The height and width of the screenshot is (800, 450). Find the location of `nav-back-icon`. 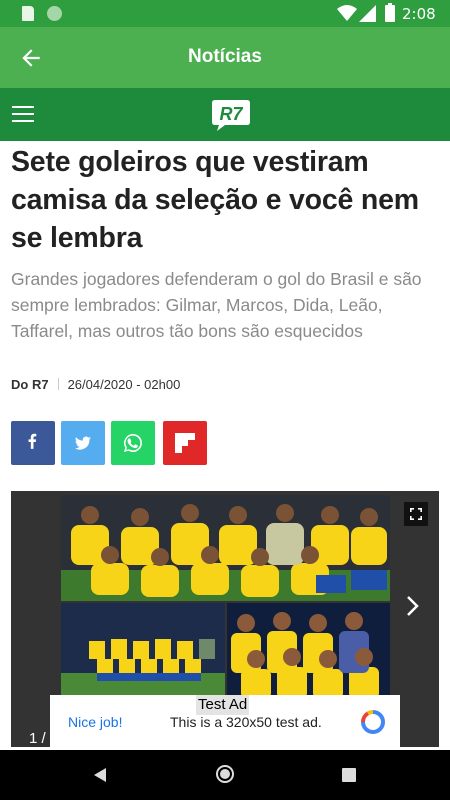

nav-back-icon is located at coordinates (100, 775).